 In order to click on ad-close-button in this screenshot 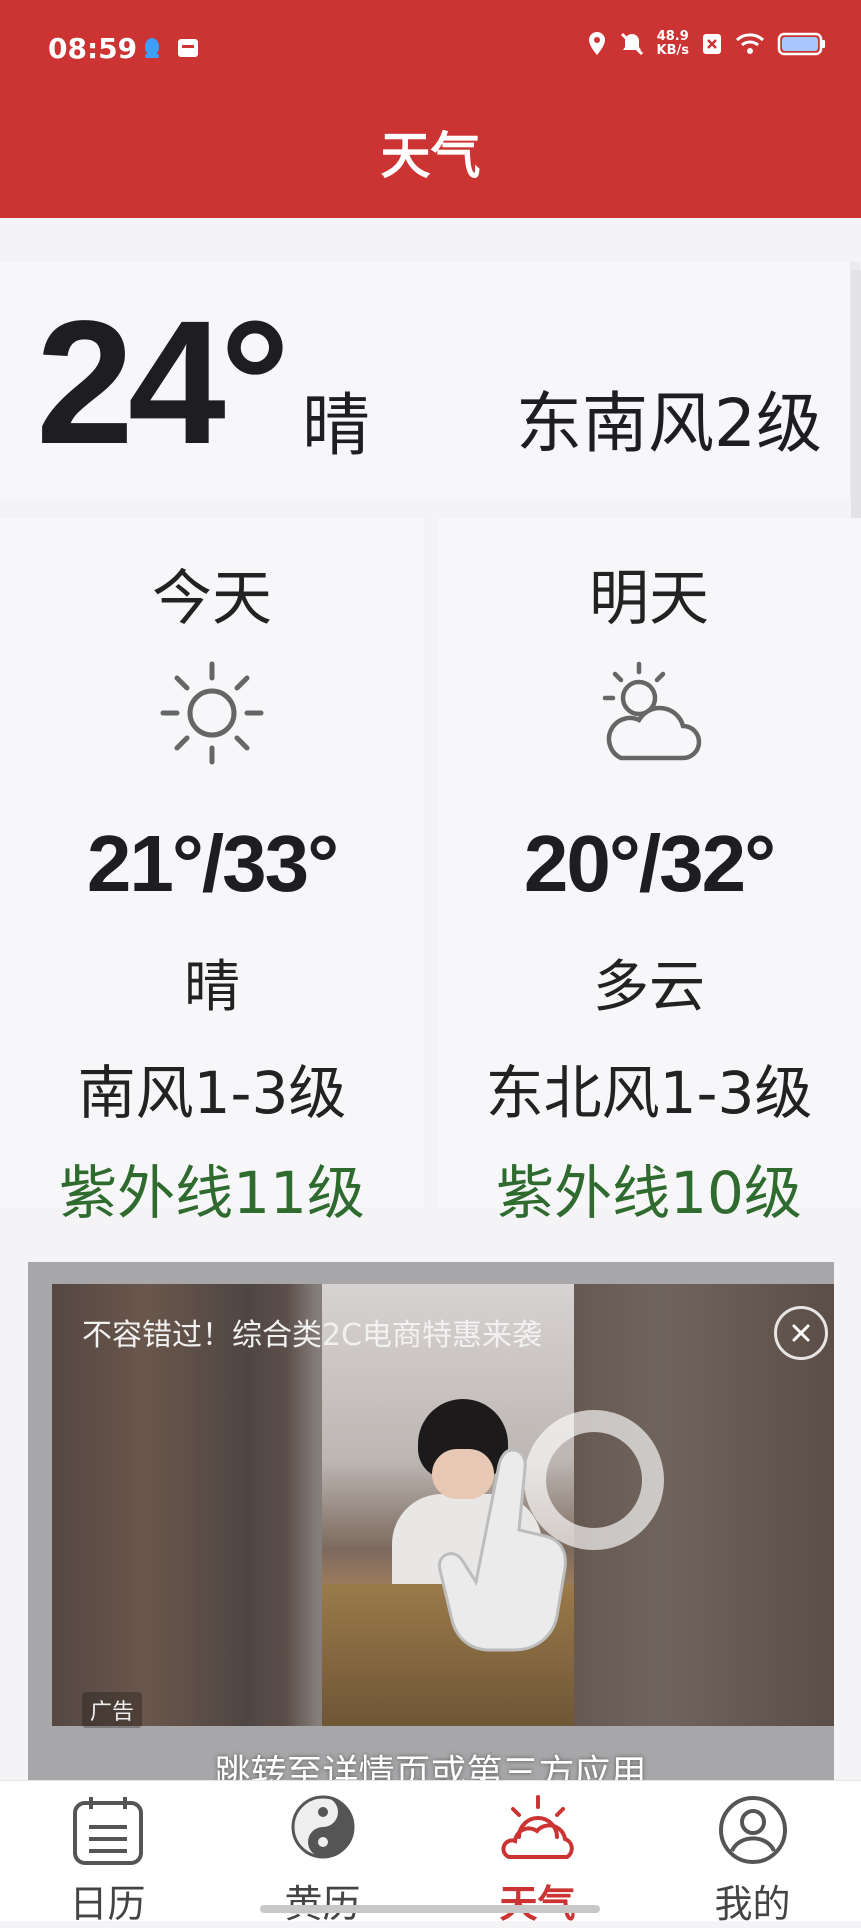, I will do `click(801, 1333)`.